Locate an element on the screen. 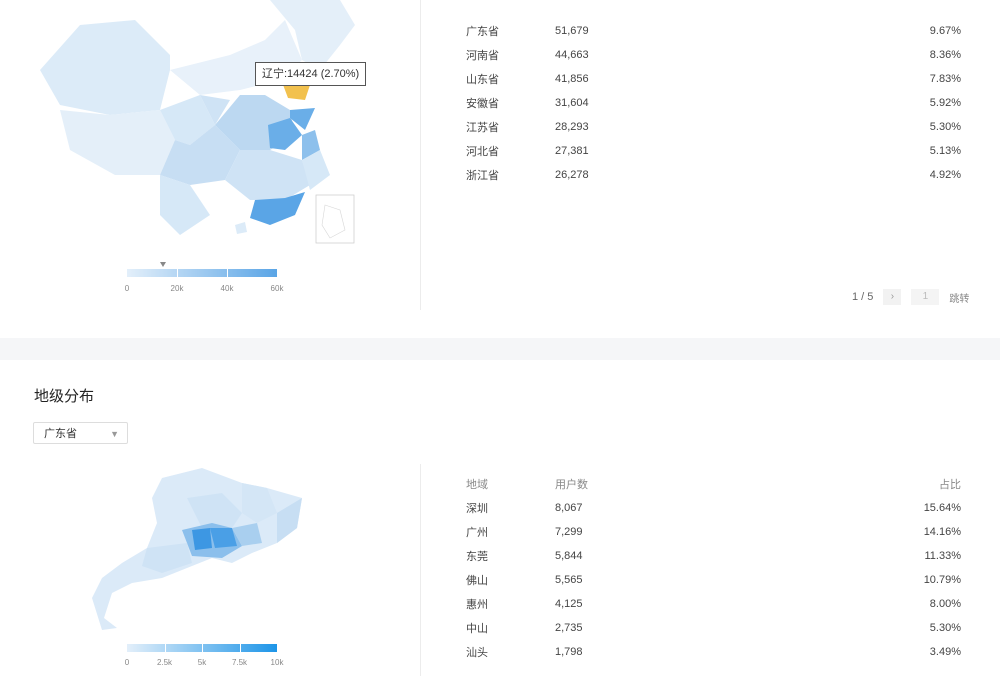 Image resolution: width=1000 pixels, height=676 pixels. guangdong-city-map is located at coordinates (202, 550).